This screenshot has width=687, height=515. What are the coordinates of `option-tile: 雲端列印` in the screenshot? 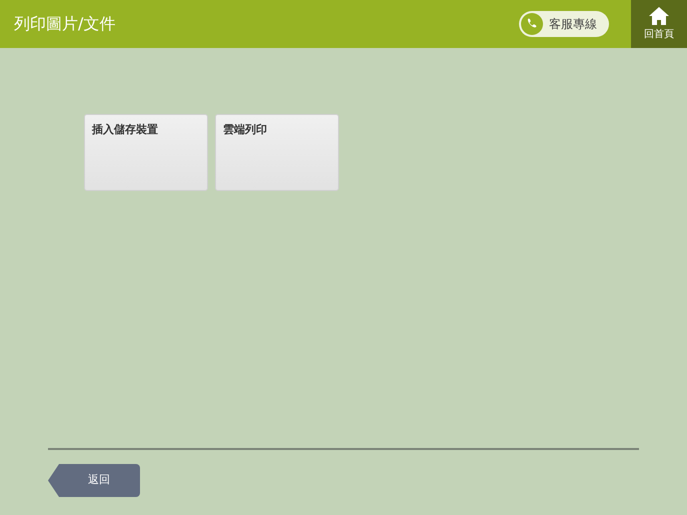 It's located at (277, 152).